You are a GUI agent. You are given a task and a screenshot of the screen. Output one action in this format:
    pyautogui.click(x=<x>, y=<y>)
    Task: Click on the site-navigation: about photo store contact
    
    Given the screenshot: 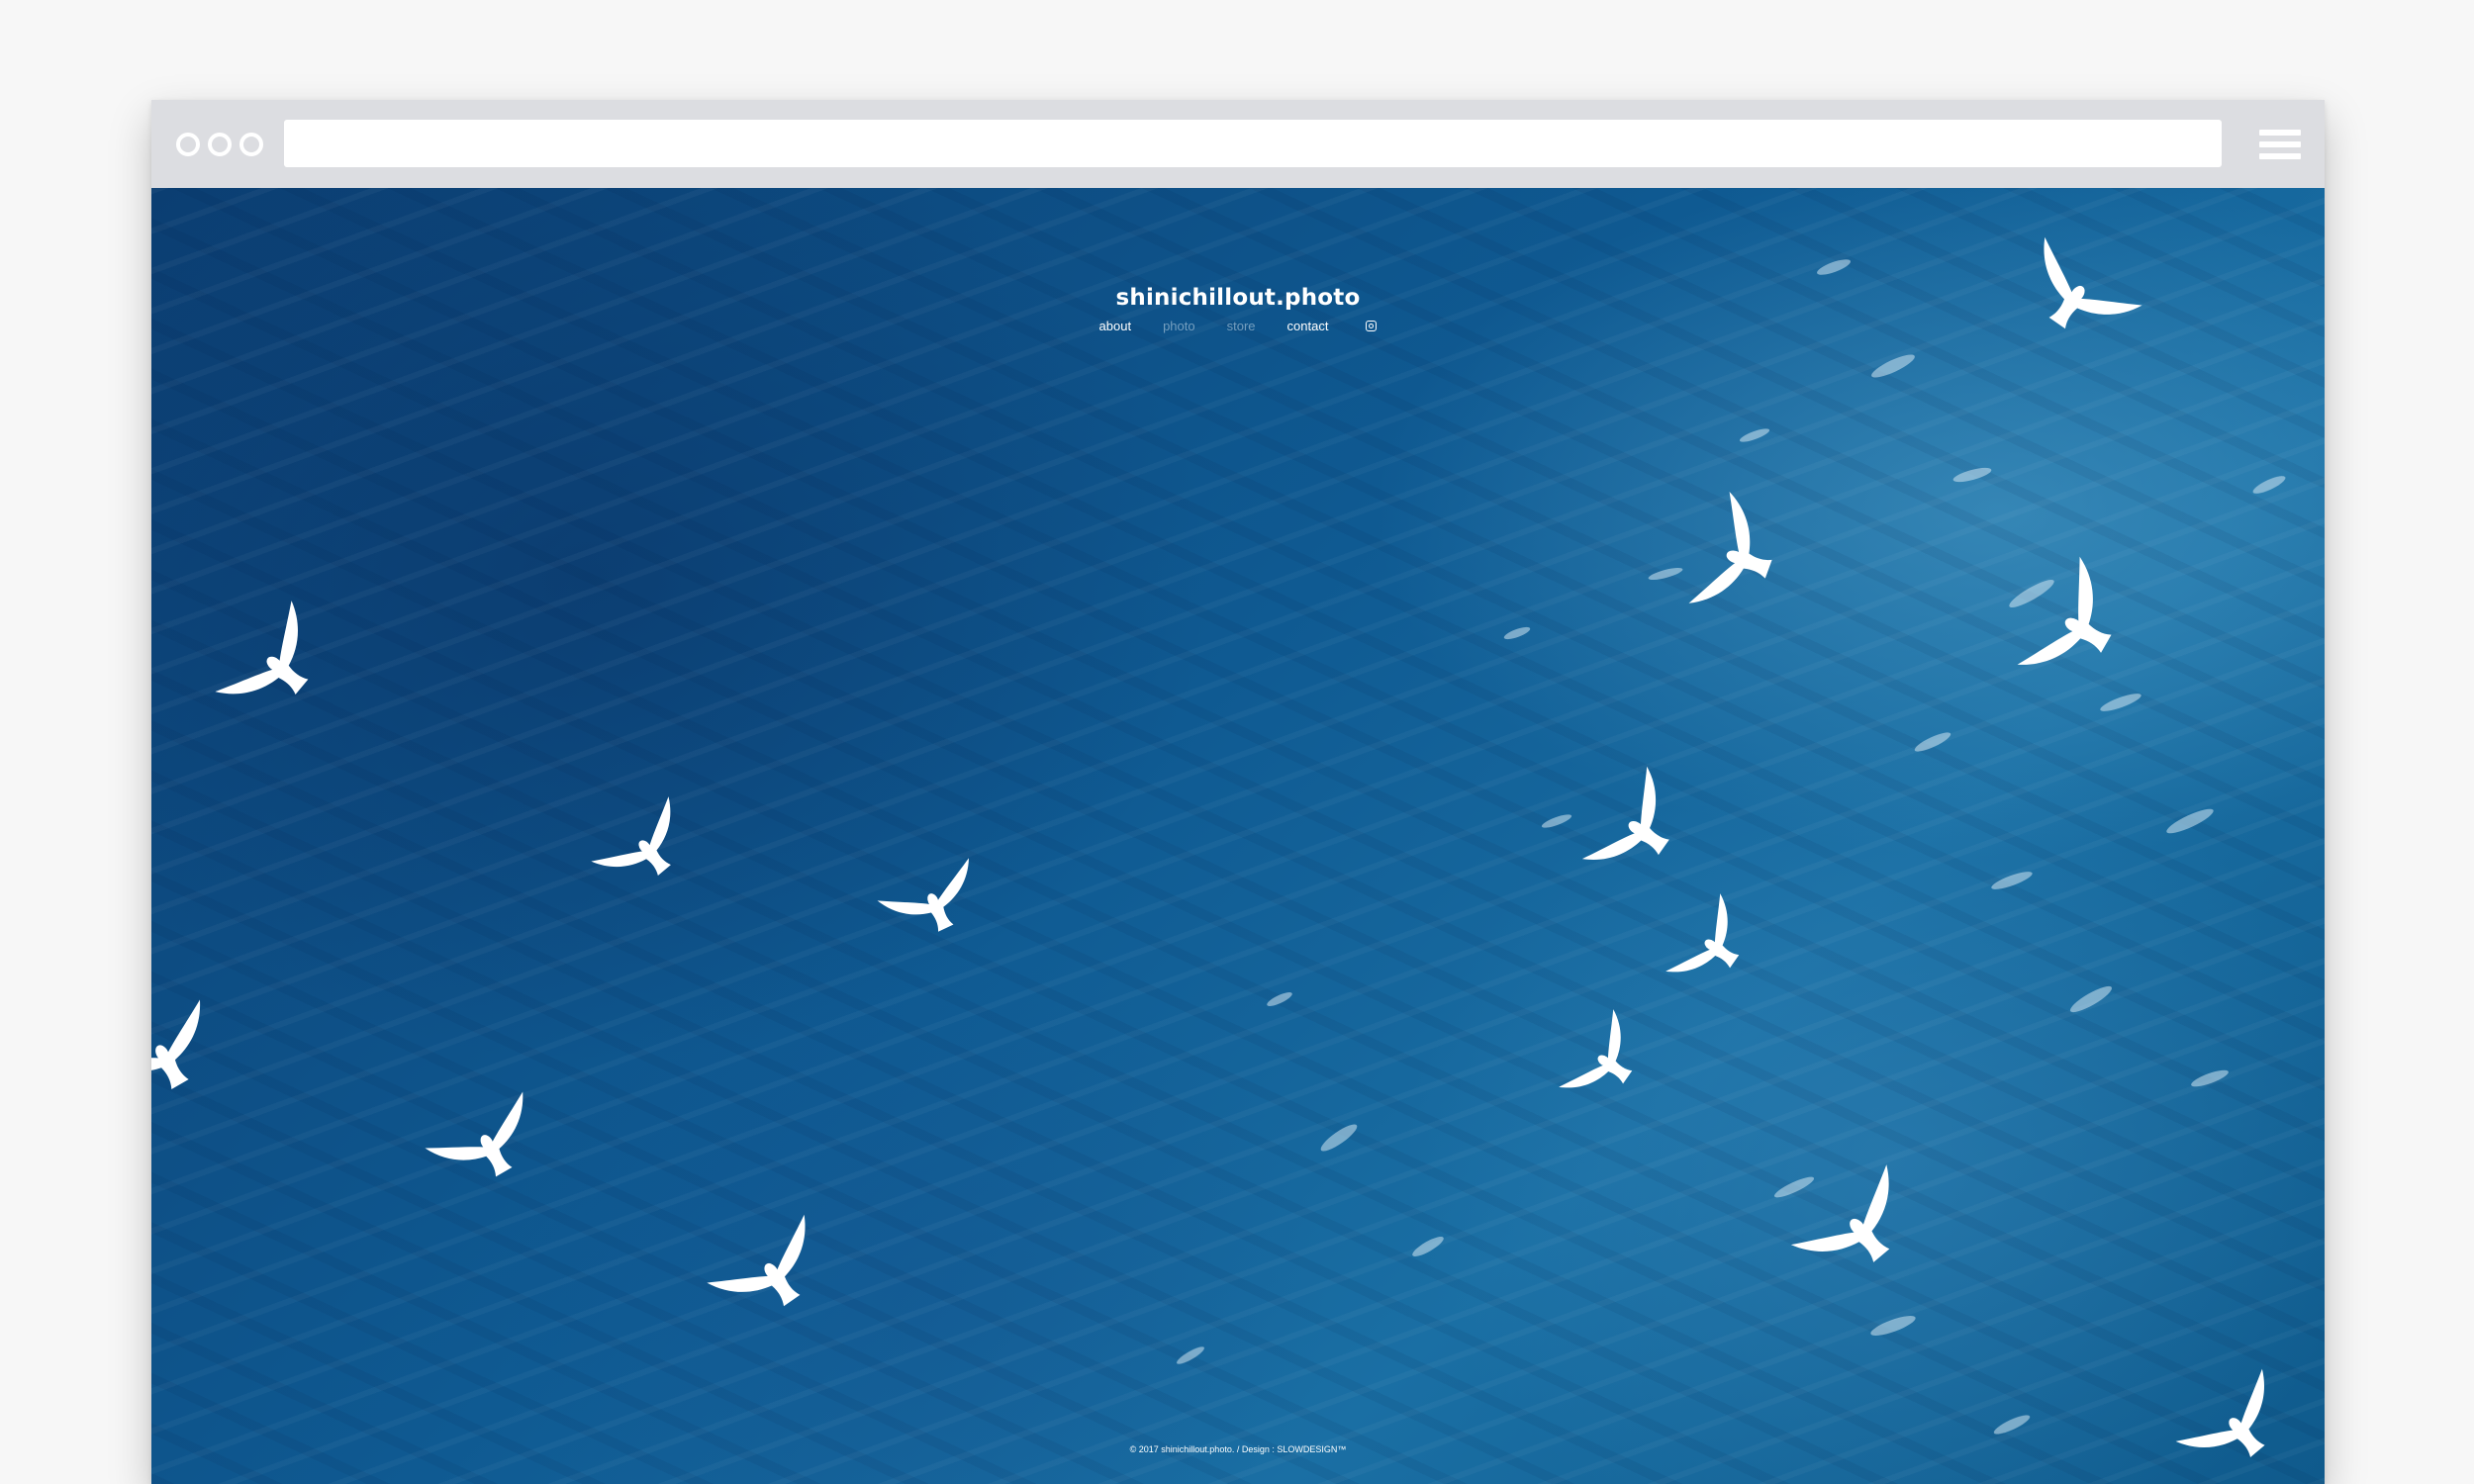 What is the action you would take?
    pyautogui.click(x=1238, y=326)
    